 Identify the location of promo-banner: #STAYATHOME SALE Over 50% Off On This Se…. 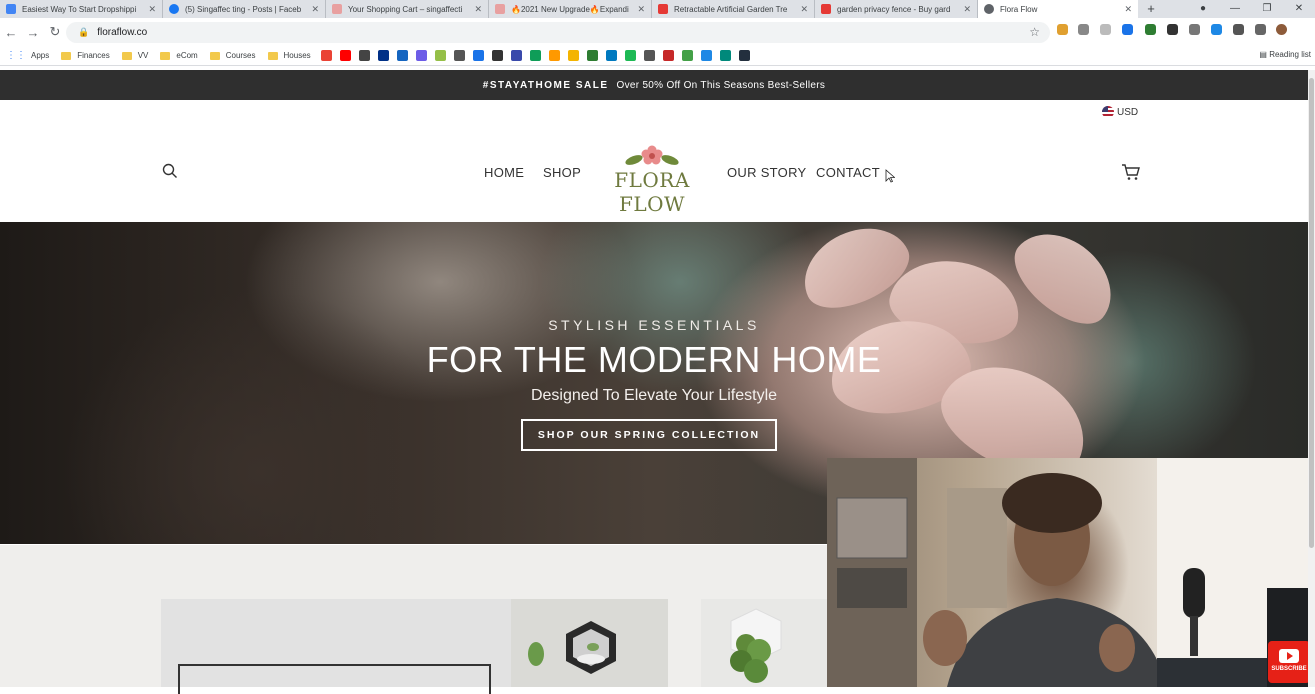
(654, 85).